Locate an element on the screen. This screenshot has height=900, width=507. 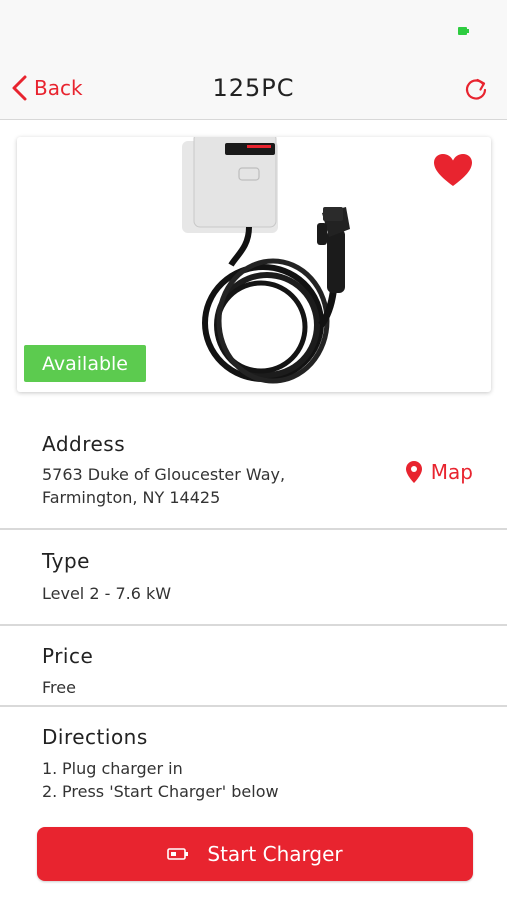
price-title: Price is located at coordinates (68, 656).